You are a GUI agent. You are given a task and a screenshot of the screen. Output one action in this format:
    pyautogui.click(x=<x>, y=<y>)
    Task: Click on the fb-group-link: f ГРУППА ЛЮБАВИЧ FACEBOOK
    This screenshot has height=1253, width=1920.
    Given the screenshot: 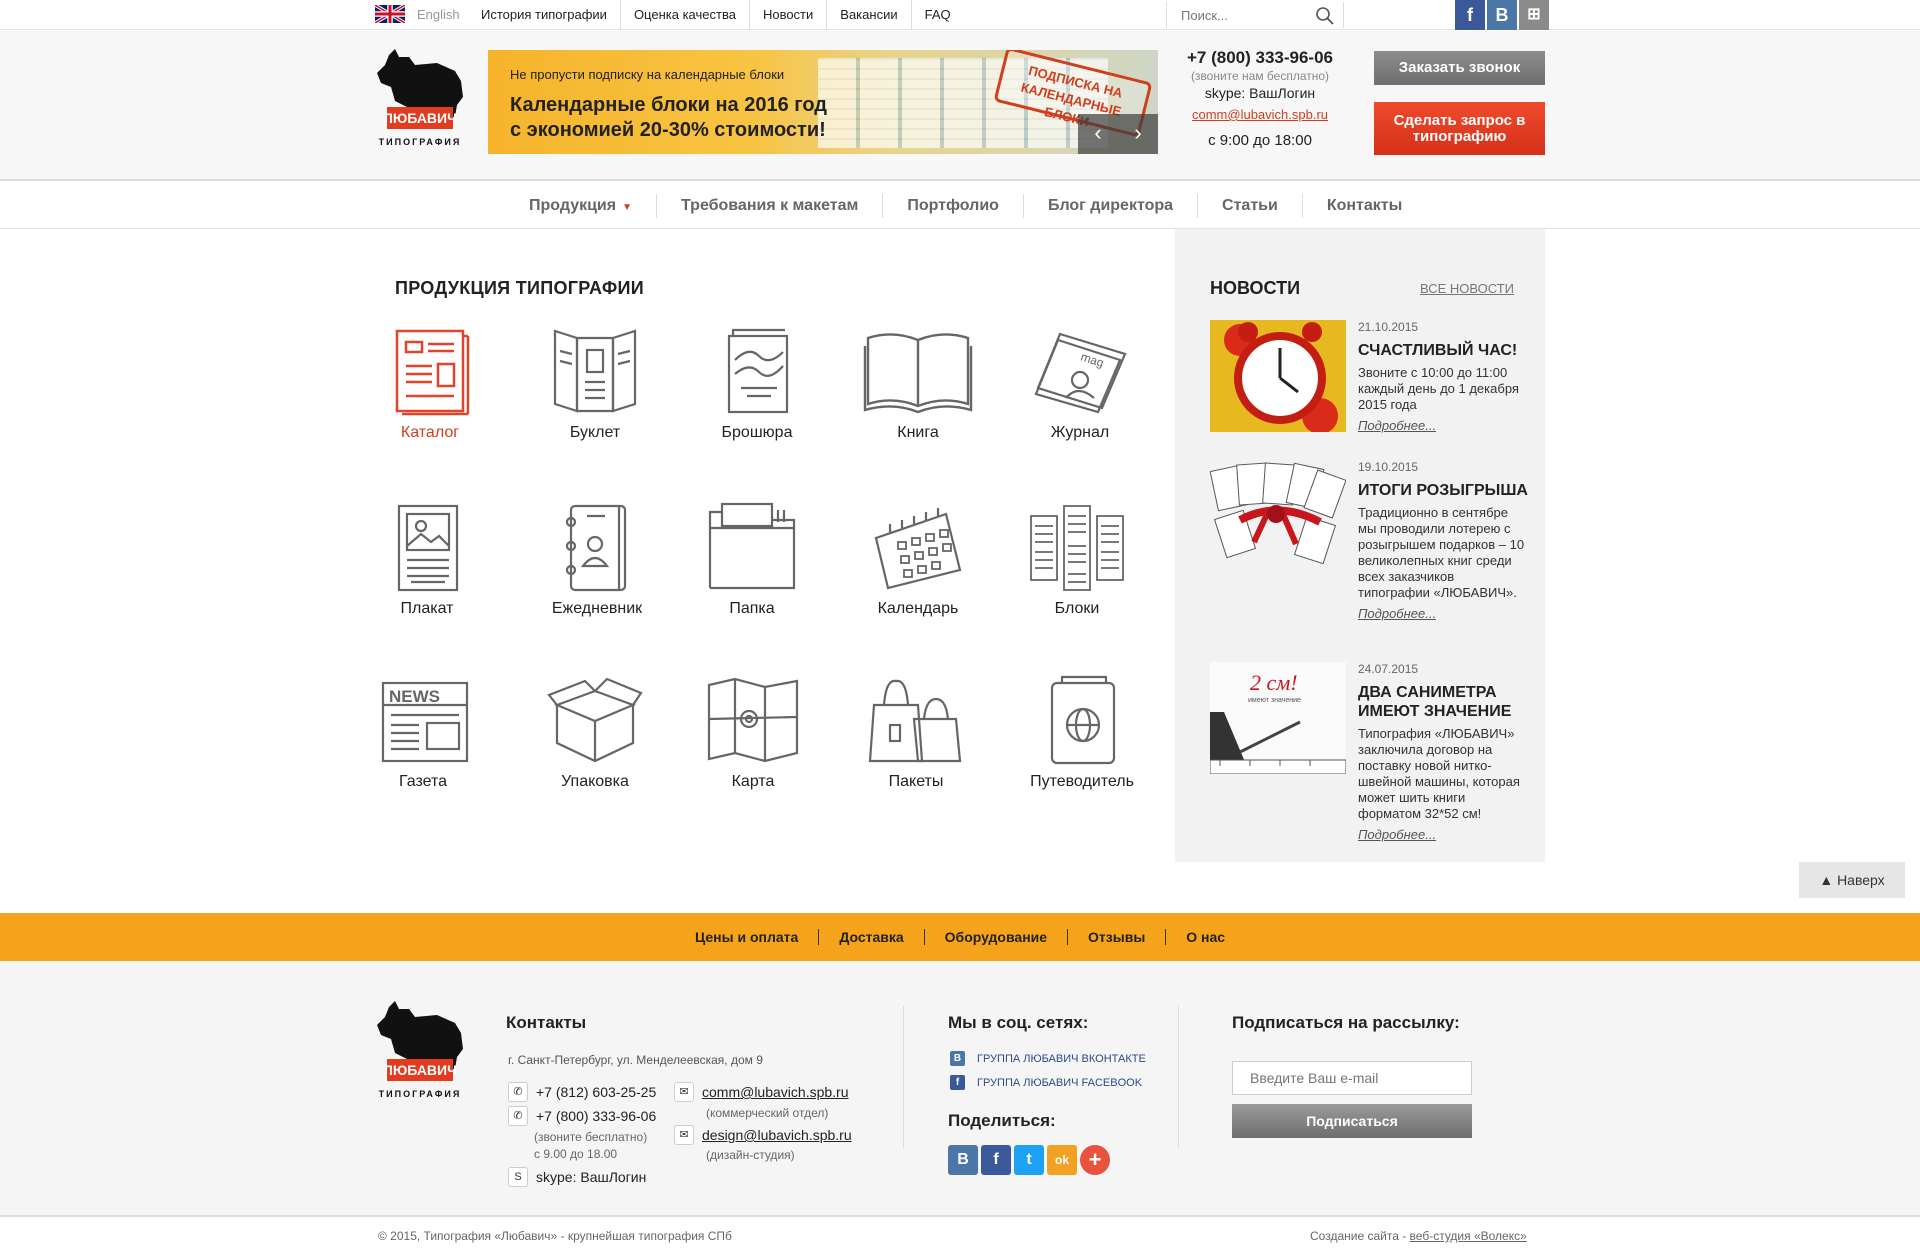 What is the action you would take?
    pyautogui.click(x=1046, y=1082)
    